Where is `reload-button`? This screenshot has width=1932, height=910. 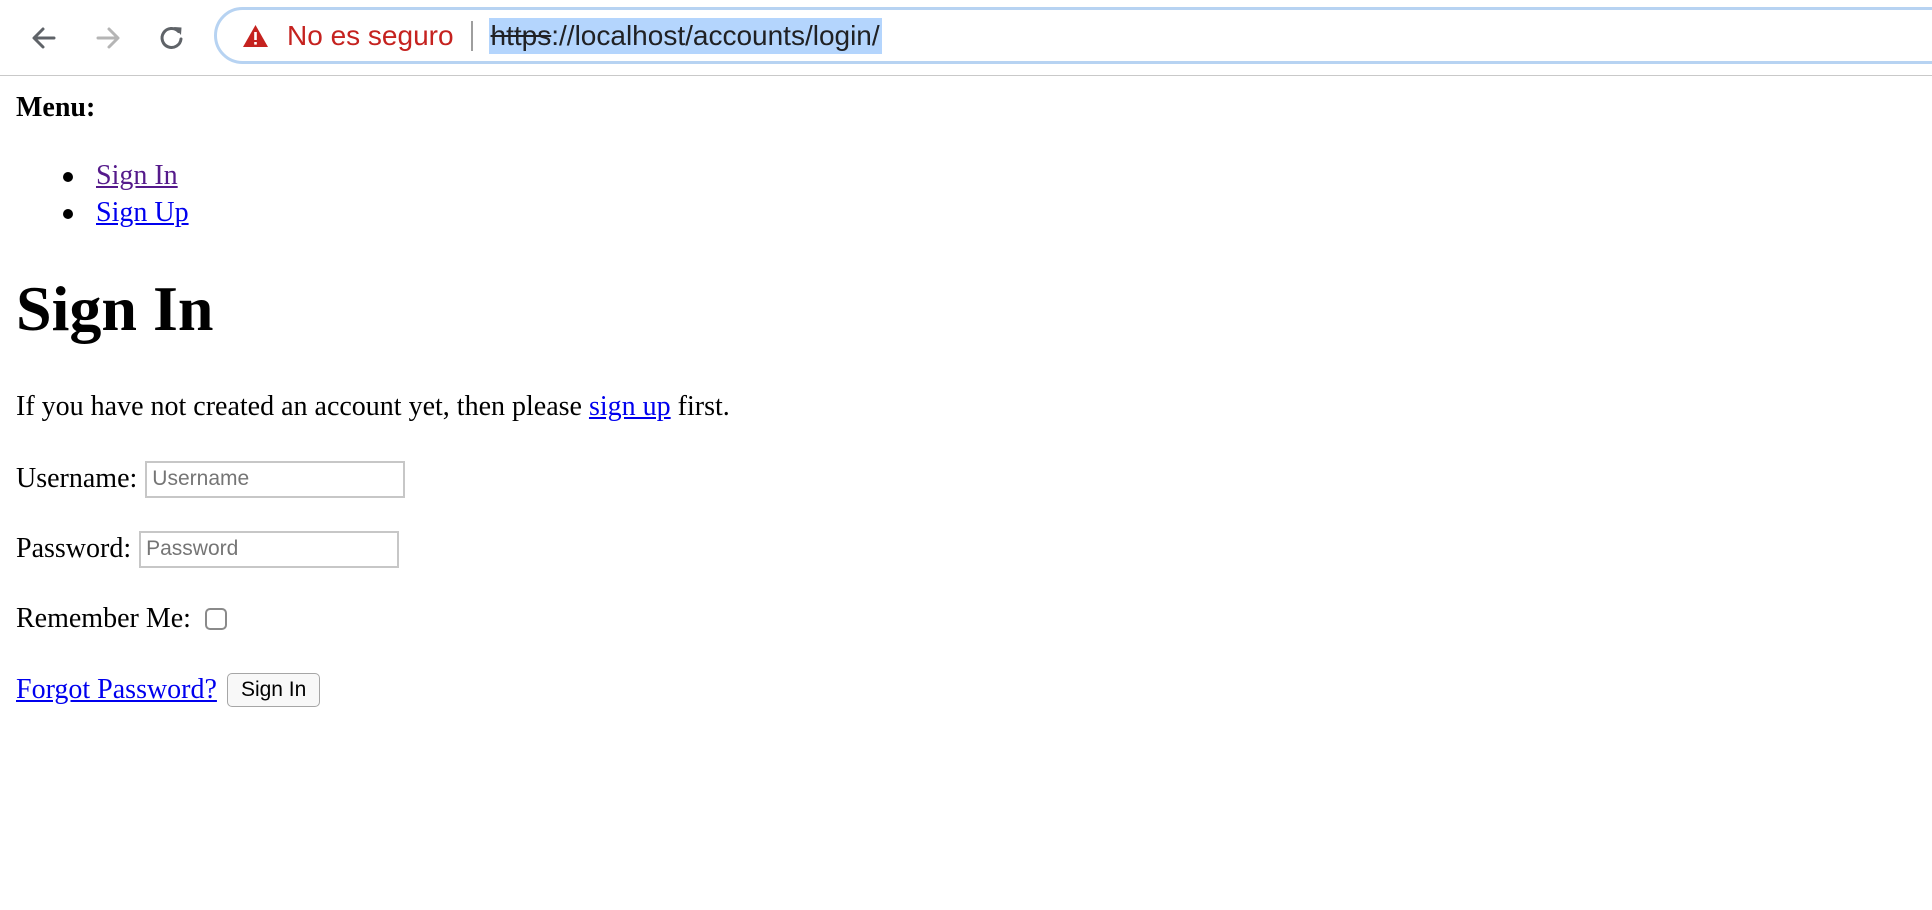 reload-button is located at coordinates (172, 38).